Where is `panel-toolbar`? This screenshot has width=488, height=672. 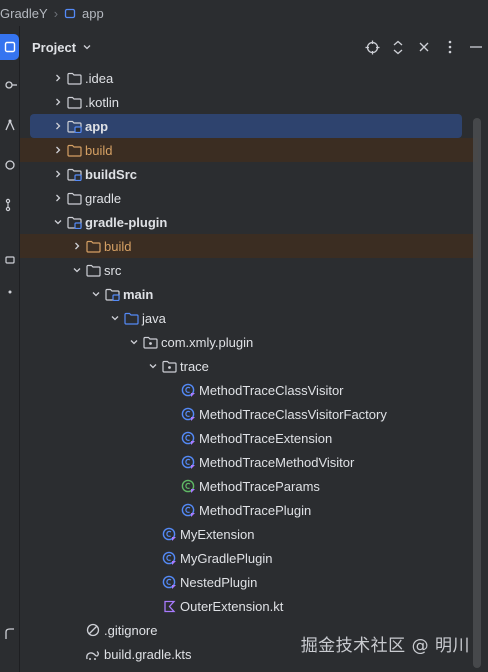 panel-toolbar is located at coordinates (426, 47).